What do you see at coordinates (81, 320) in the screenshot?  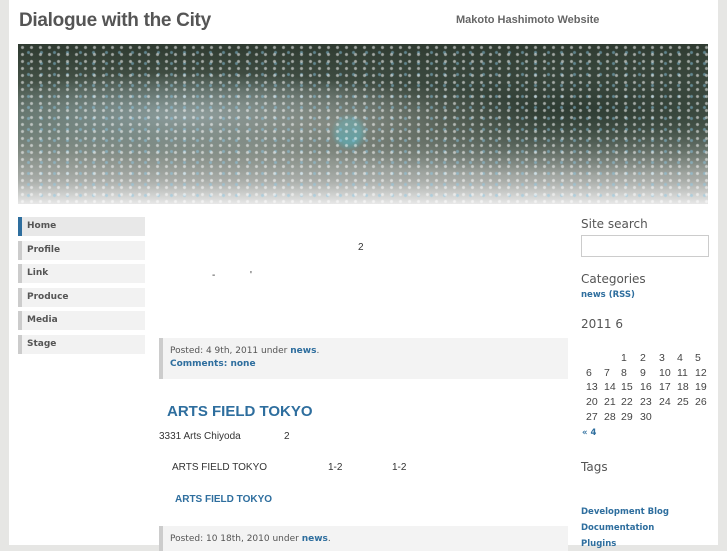 I see `nav-media: Media` at bounding box center [81, 320].